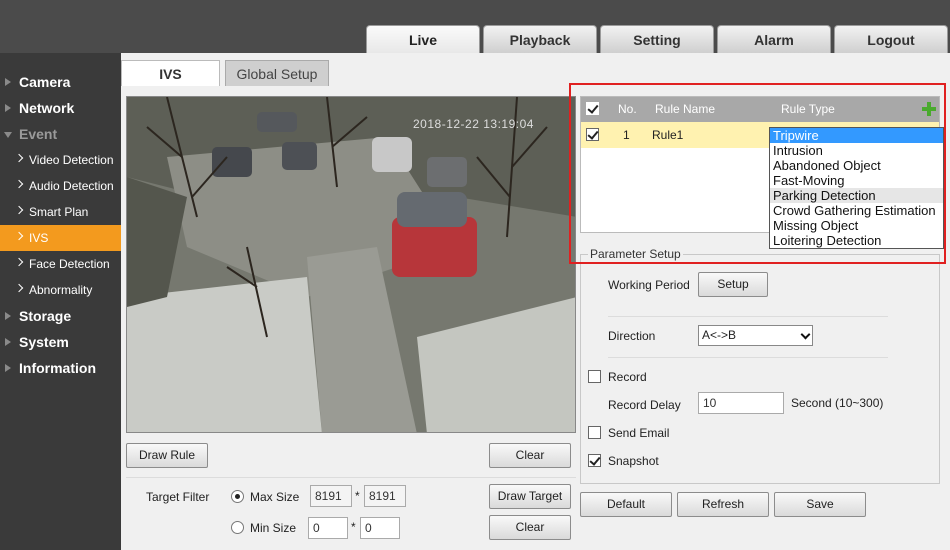  I want to click on sidebar-item-label: Smart Plan, so click(59, 212).